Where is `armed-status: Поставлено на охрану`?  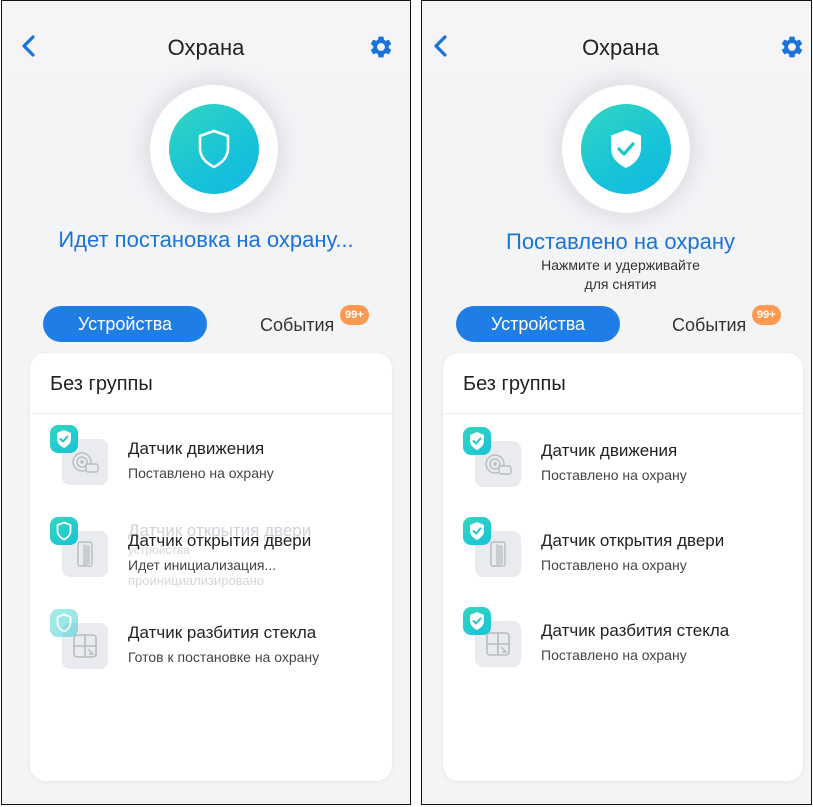
armed-status: Поставлено на охрану is located at coordinates (620, 241).